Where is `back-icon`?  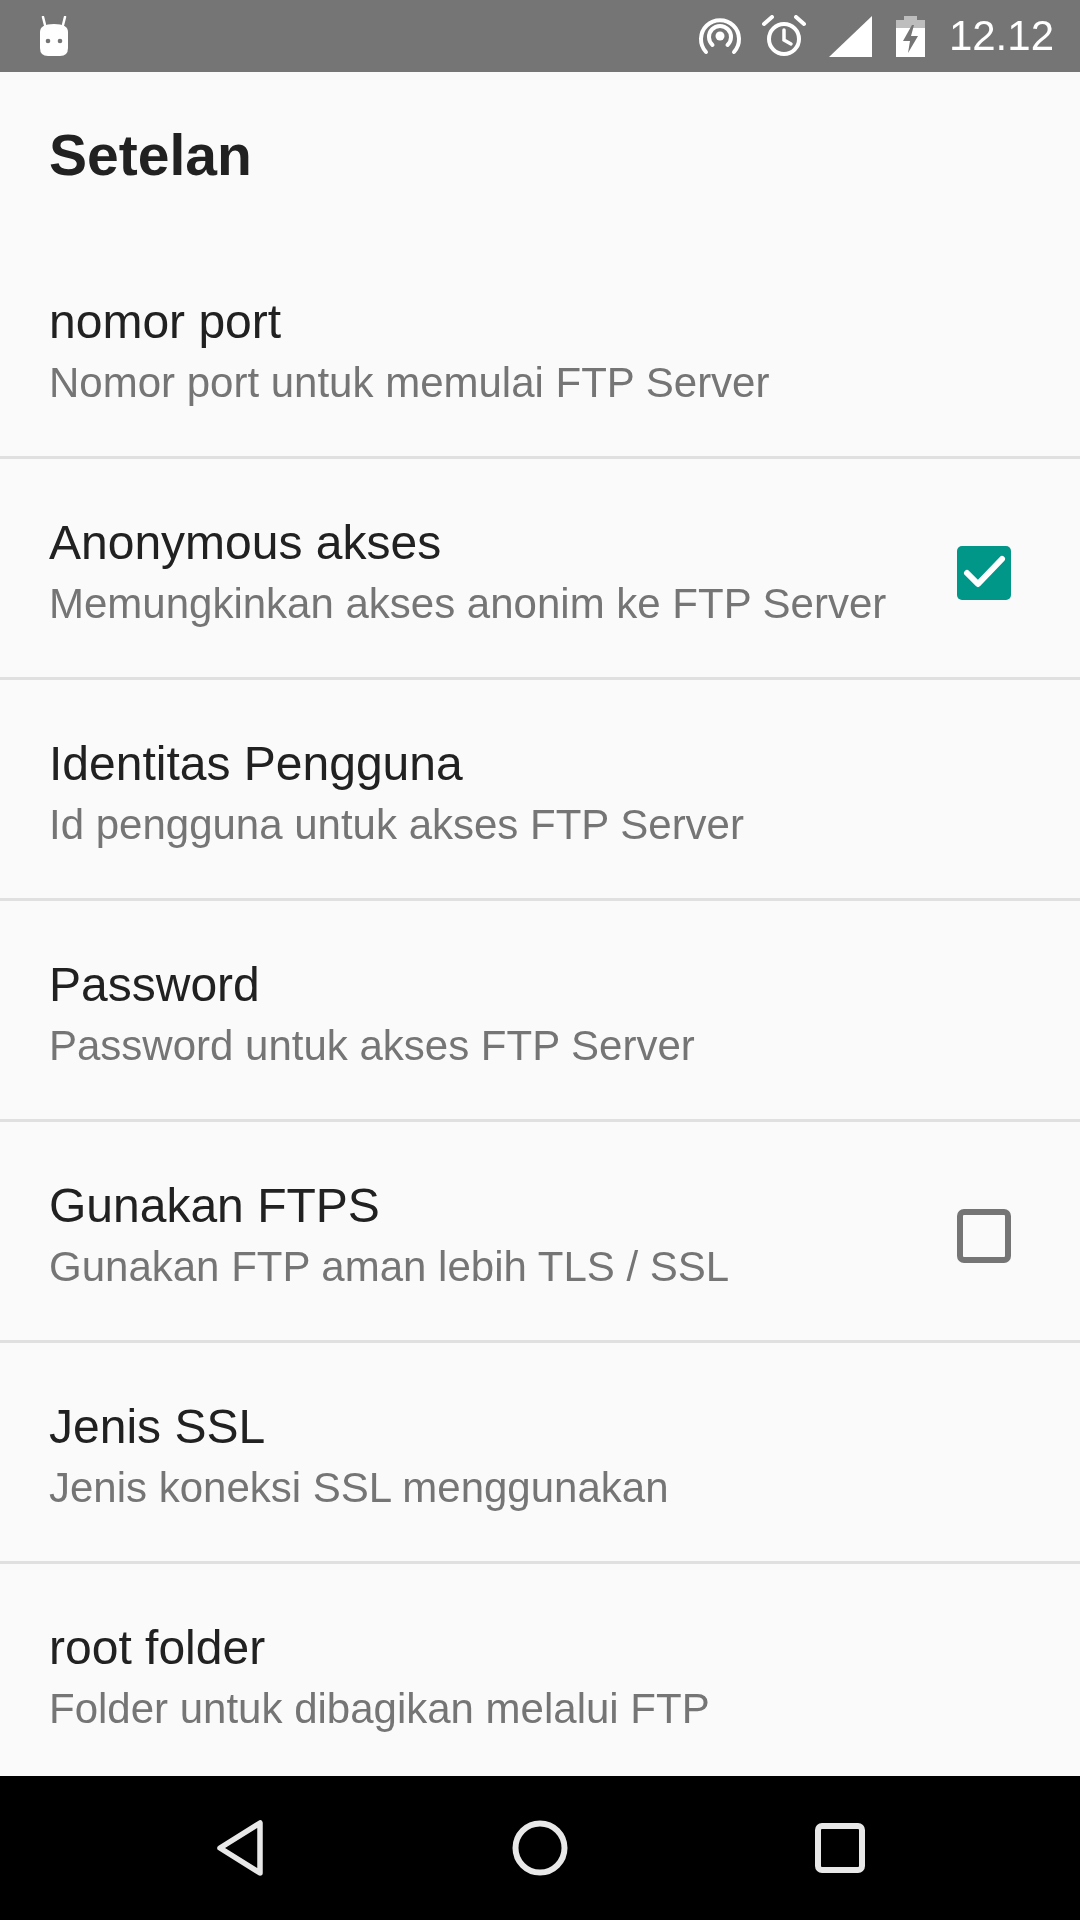
back-icon is located at coordinates (240, 1848).